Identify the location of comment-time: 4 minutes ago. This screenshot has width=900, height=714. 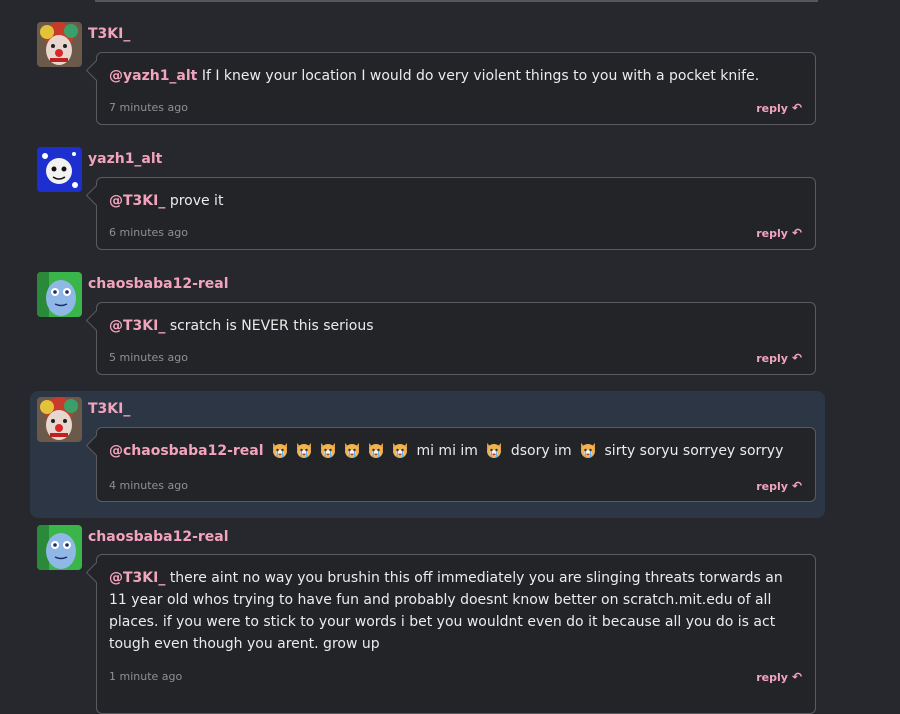
(148, 485).